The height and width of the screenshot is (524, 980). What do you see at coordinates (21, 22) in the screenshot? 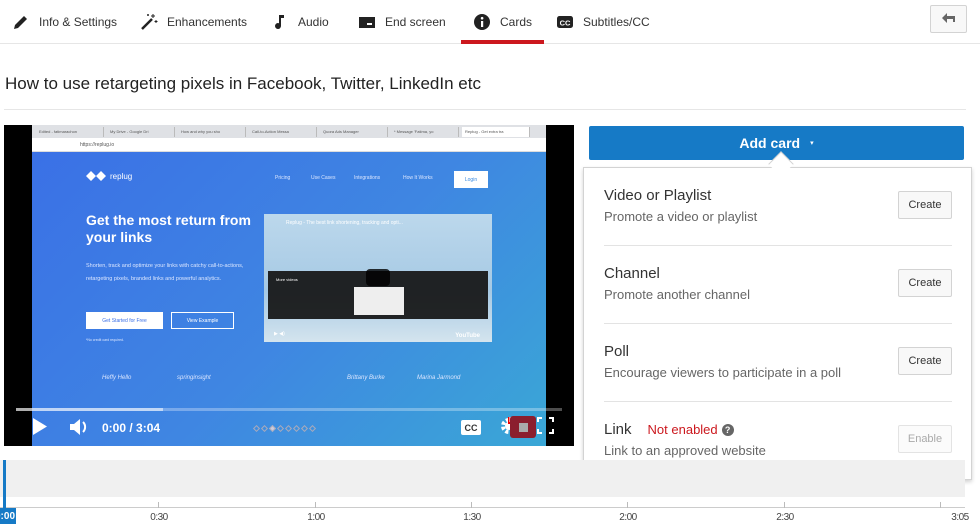
I see `pencil-icon` at bounding box center [21, 22].